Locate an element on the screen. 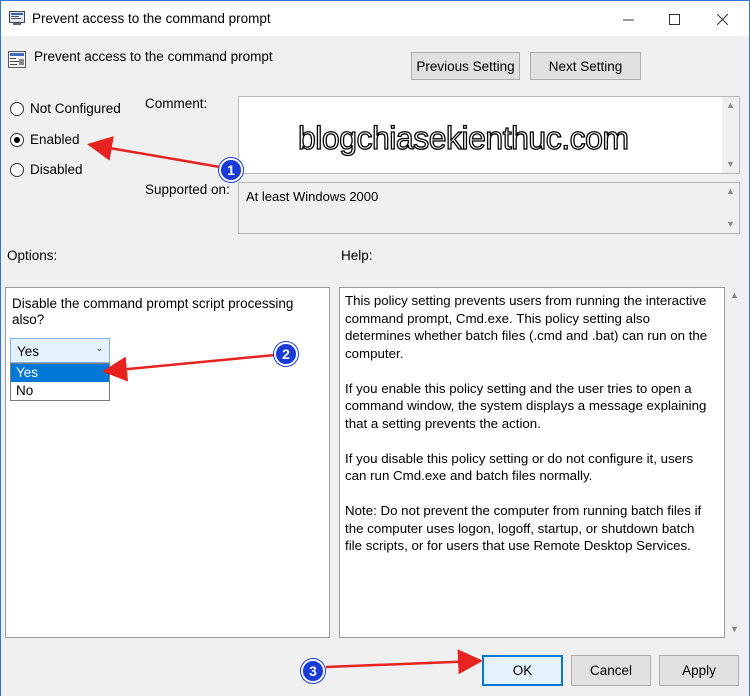  policy-name: Prevent access to the command prompt is located at coordinates (153, 56).